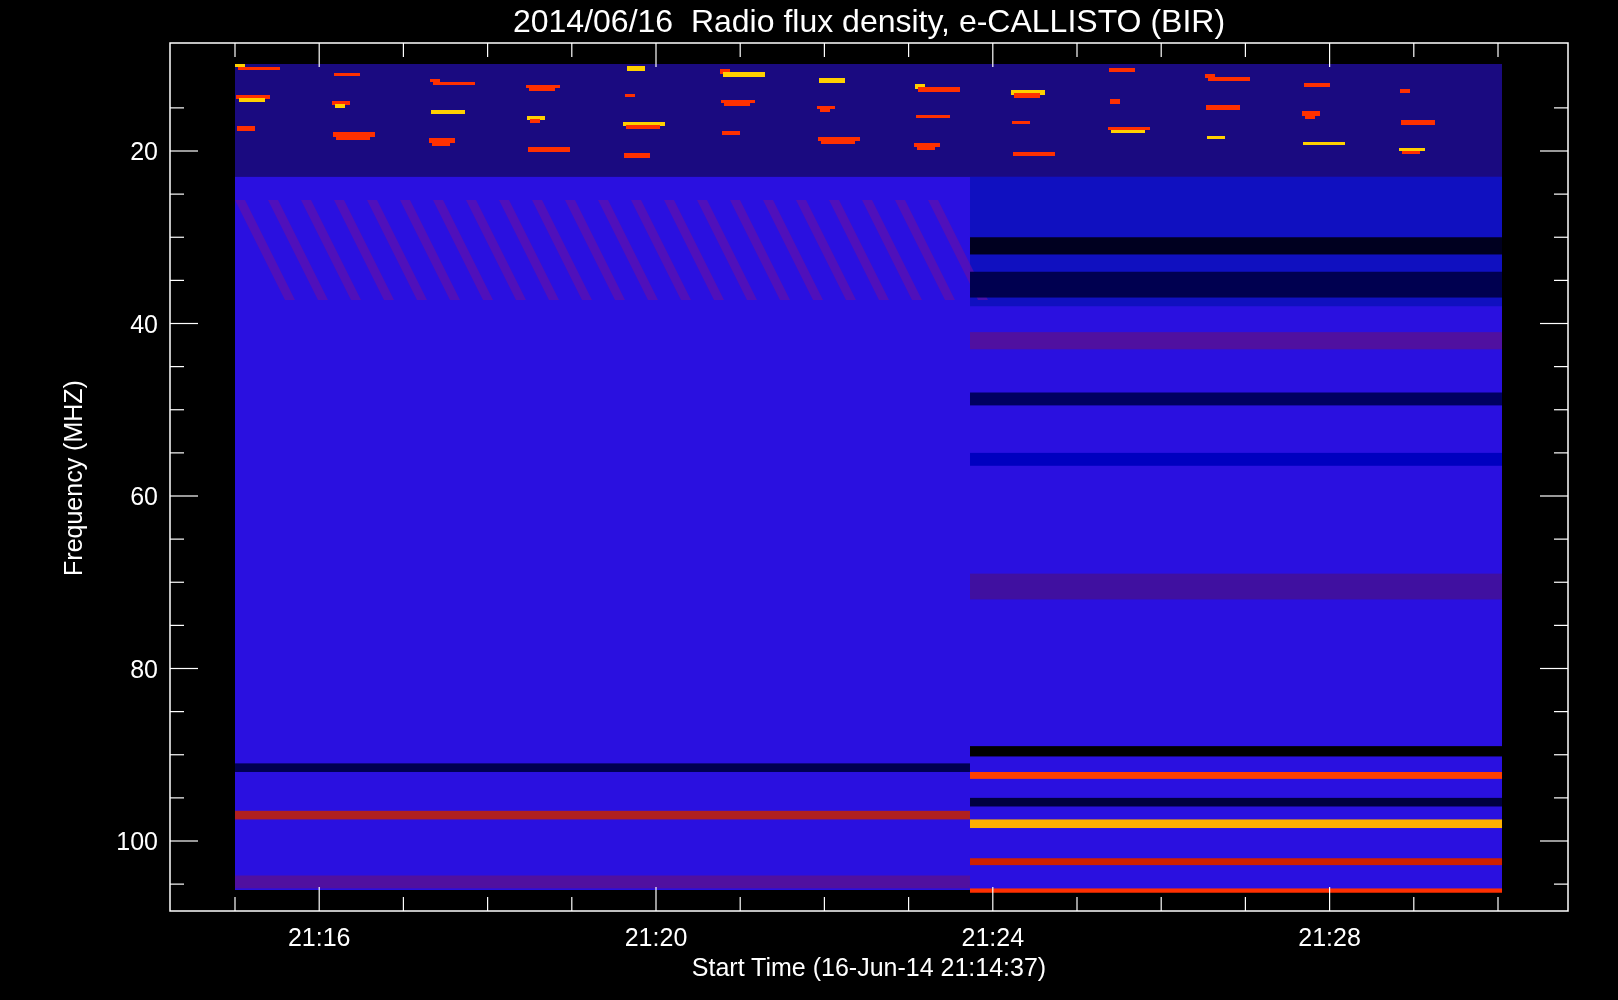 The width and height of the screenshot is (1618, 1000). Describe the element at coordinates (869, 967) in the screenshot. I see `x-axis-label: Start Time (16-Jun-14 21:14:37)` at that location.